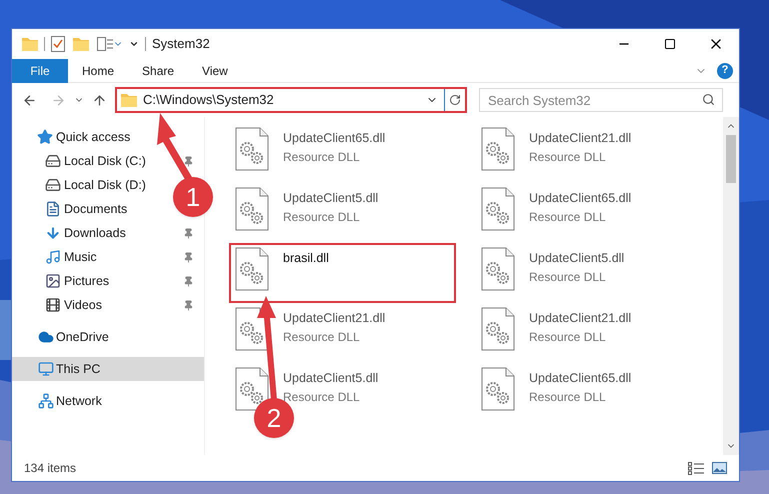 The image size is (769, 494). I want to click on sidebar-label: OneDrive, so click(82, 337).